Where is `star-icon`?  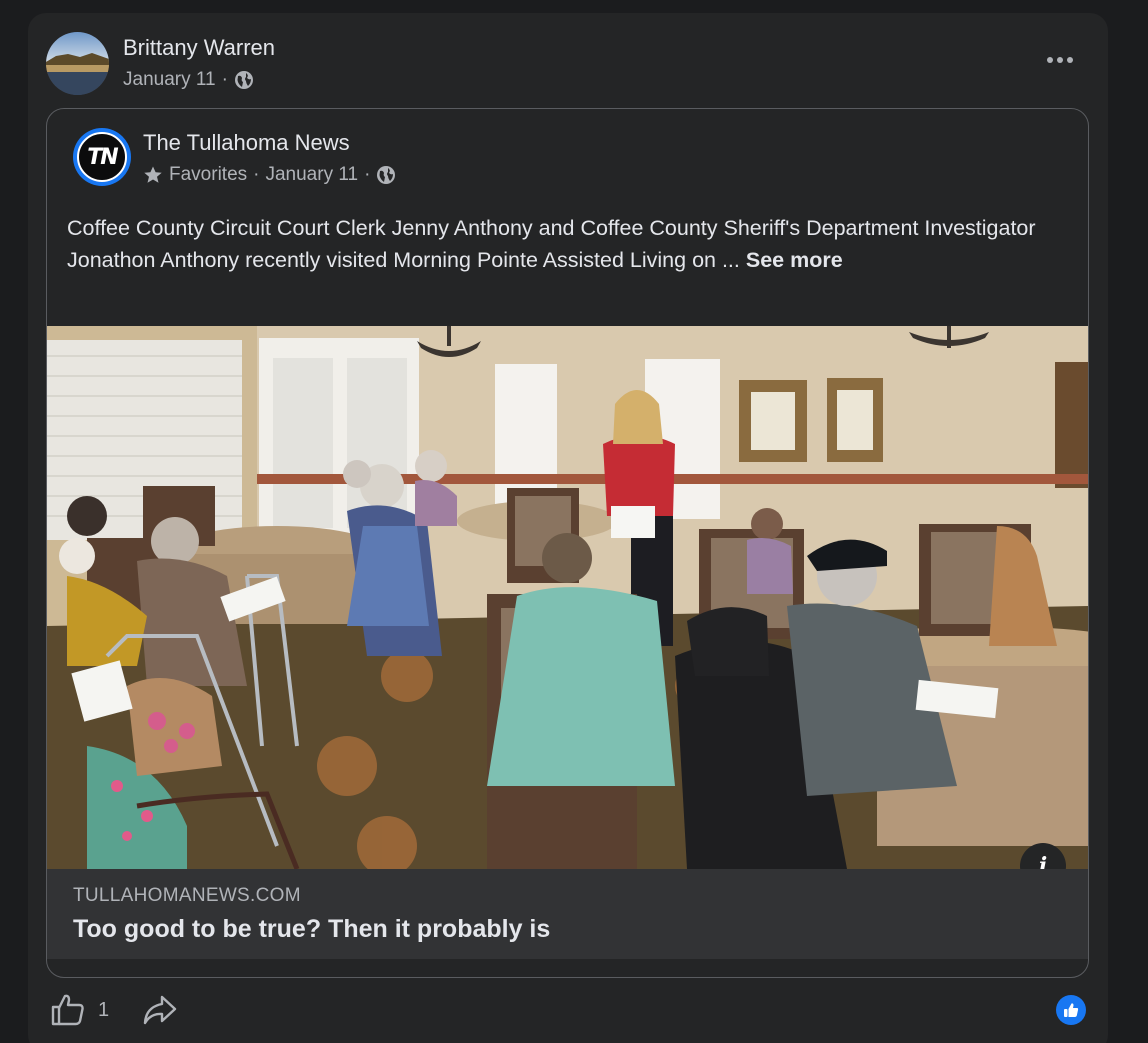 star-icon is located at coordinates (153, 174).